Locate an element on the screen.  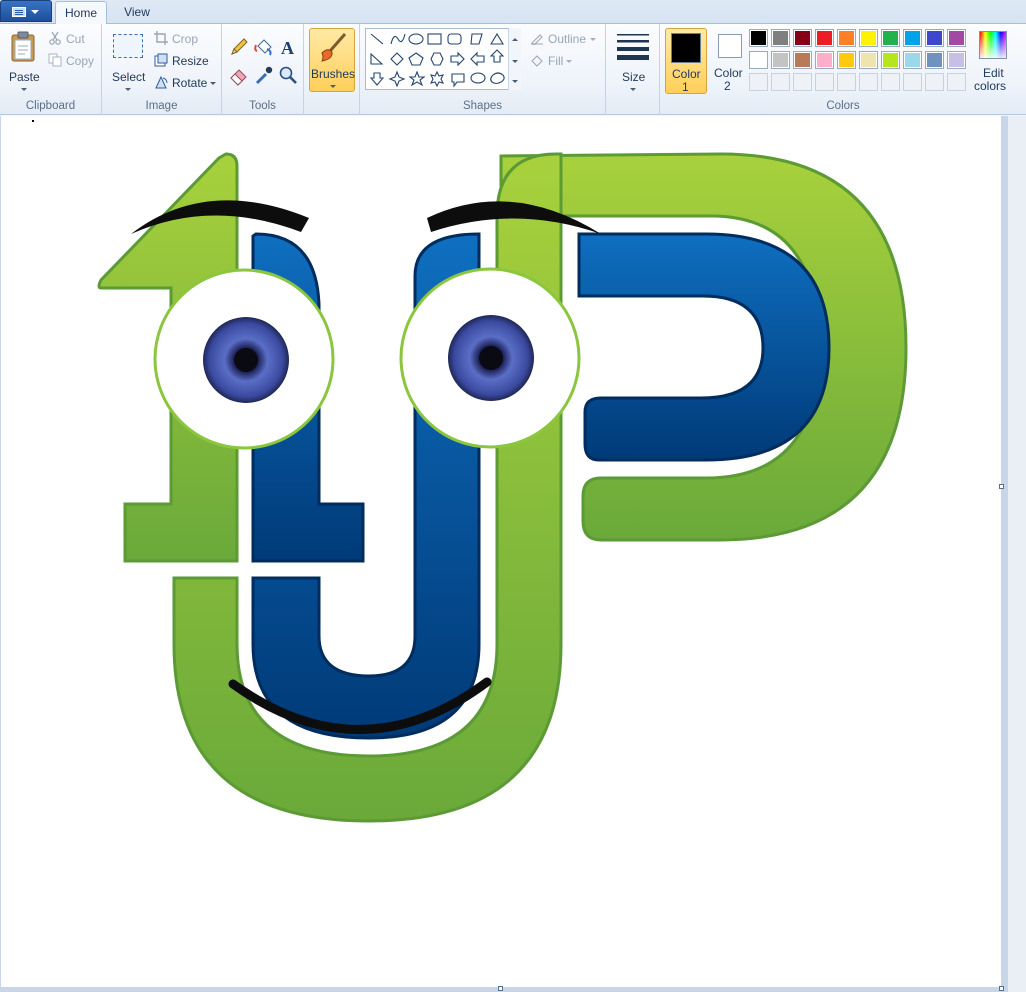
paste-icon is located at coordinates (23, 46).